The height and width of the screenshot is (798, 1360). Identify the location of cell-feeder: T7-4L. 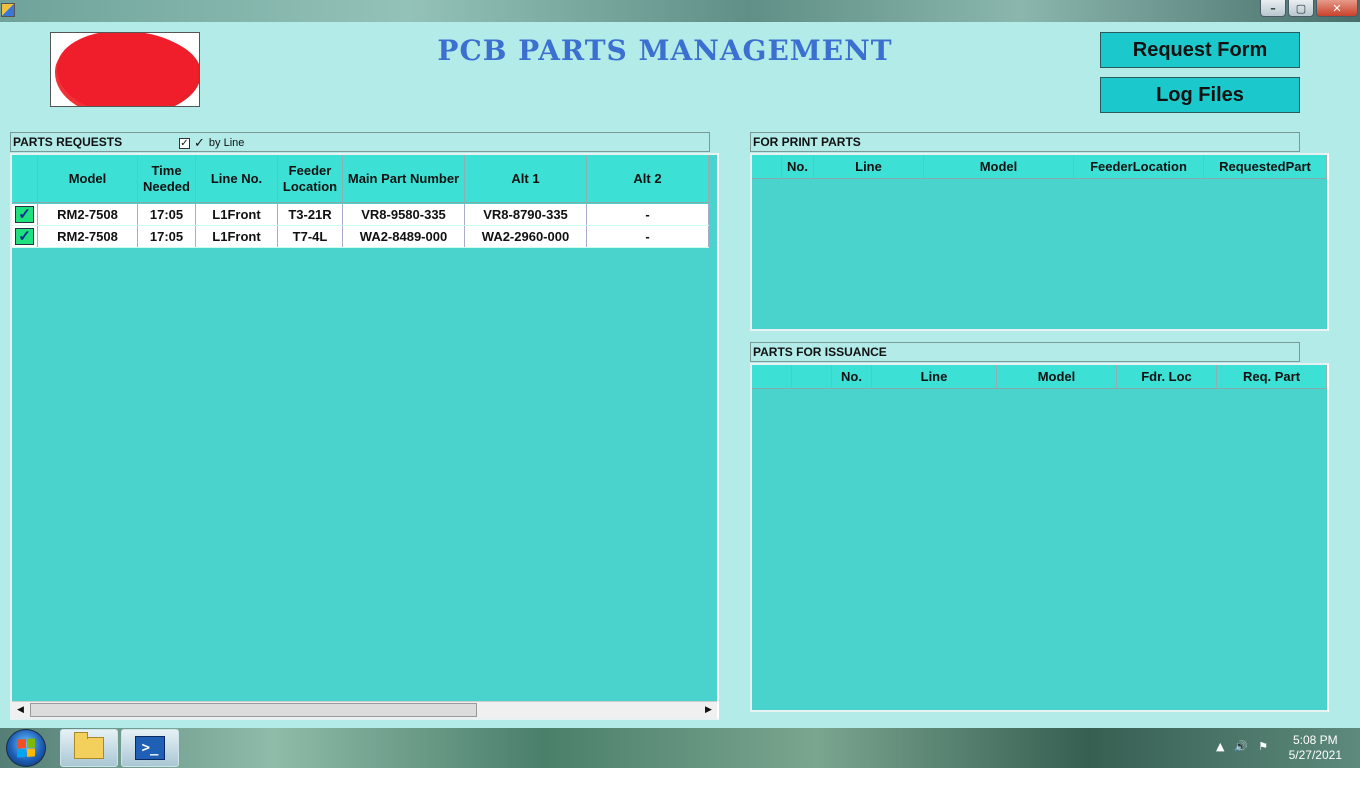
(310, 236).